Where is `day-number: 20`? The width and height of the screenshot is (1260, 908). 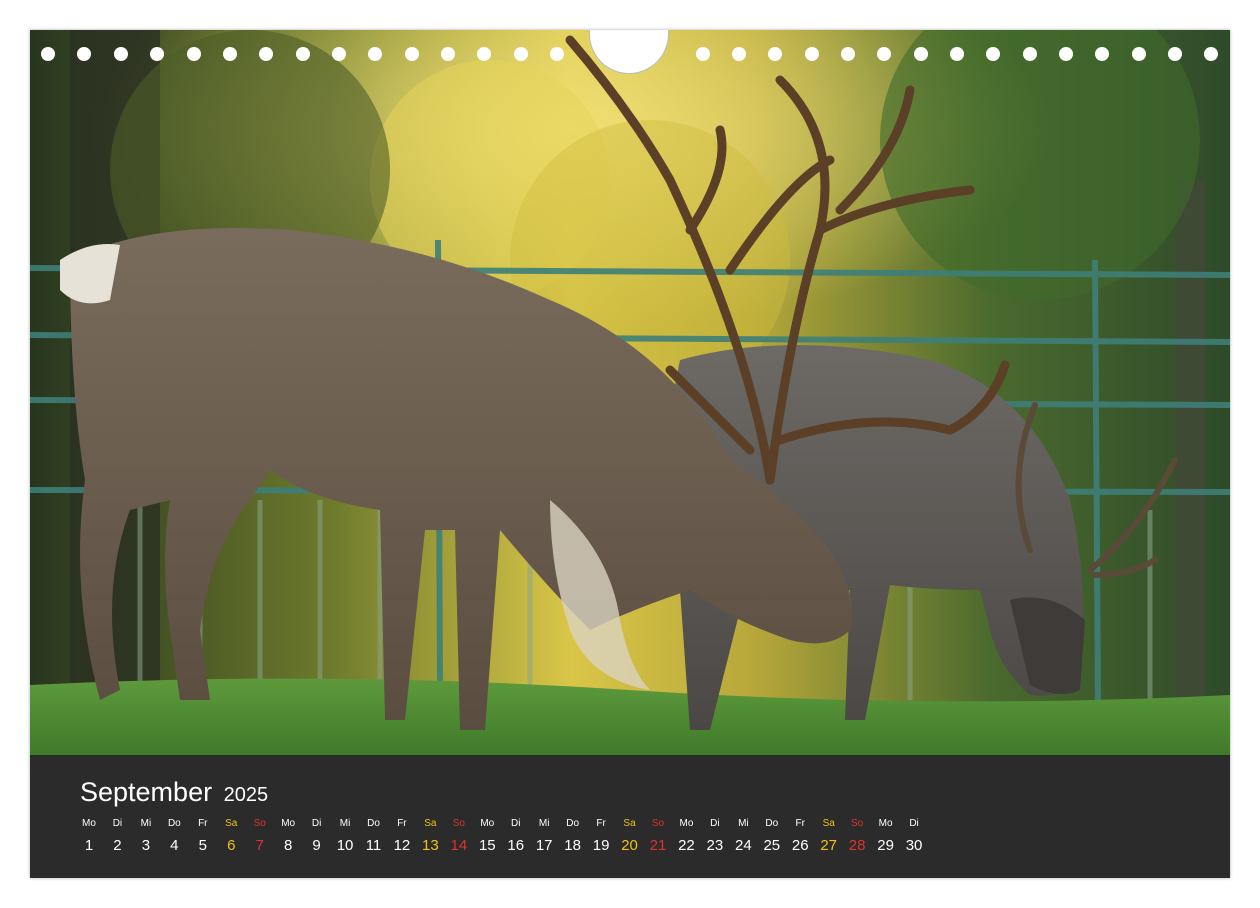
day-number: 20 is located at coordinates (629, 845).